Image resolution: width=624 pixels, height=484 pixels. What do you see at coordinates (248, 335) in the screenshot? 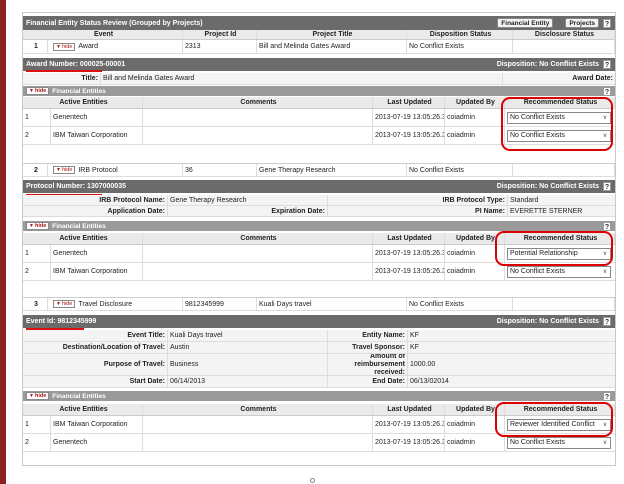
I see `event-title-value: Kuali Days travel` at bounding box center [248, 335].